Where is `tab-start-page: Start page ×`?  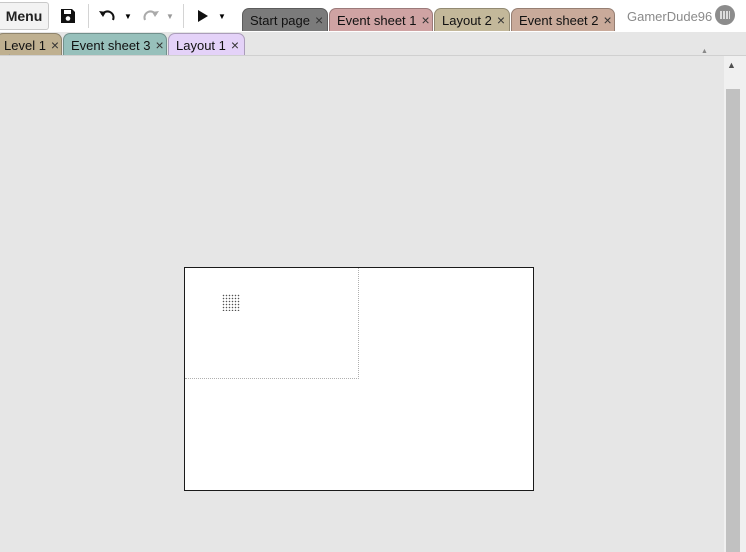 tab-start-page: Start page × is located at coordinates (285, 19).